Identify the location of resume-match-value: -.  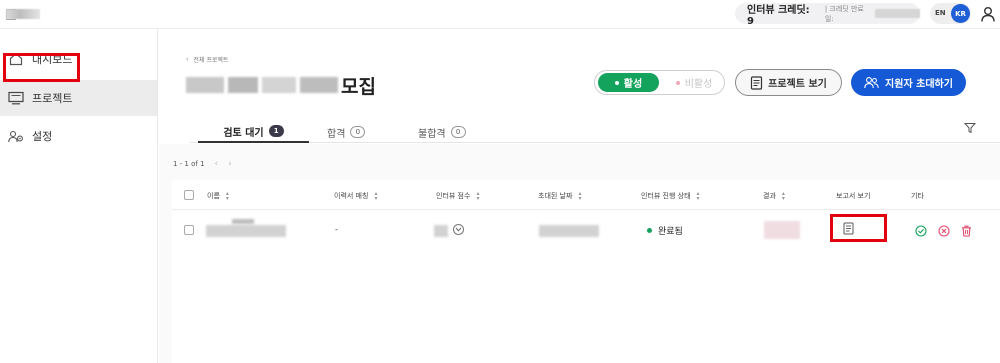
(336, 229).